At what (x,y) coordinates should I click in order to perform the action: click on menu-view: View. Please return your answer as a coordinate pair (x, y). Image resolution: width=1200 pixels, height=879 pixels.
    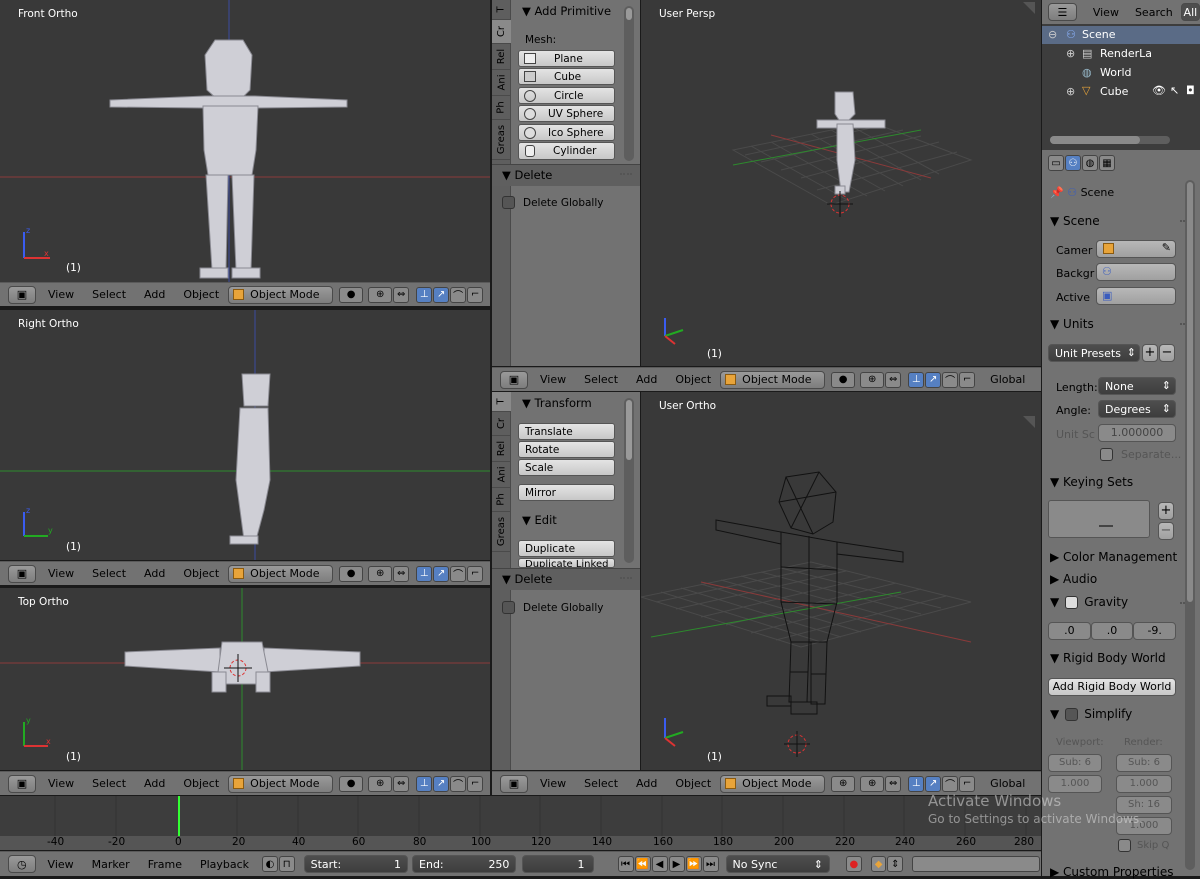
    Looking at the image, I should click on (61, 864).